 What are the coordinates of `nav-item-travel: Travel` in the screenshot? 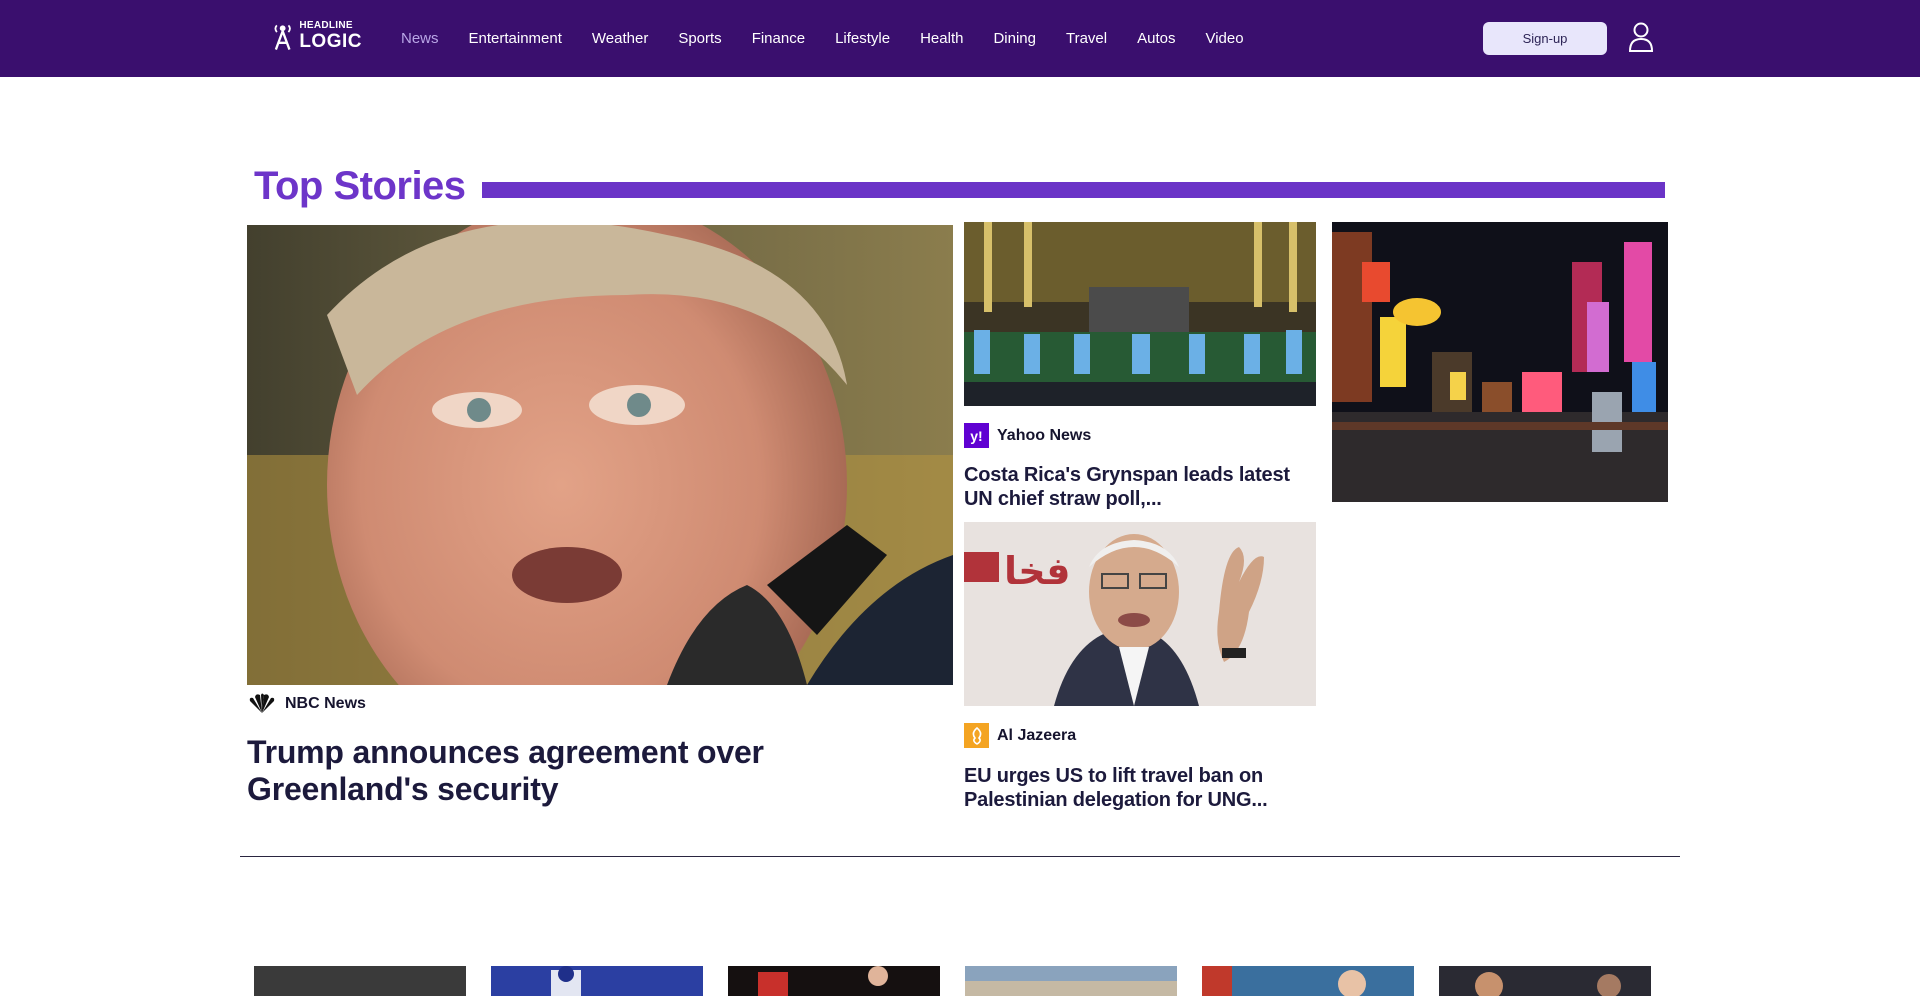 It's located at (1086, 38).